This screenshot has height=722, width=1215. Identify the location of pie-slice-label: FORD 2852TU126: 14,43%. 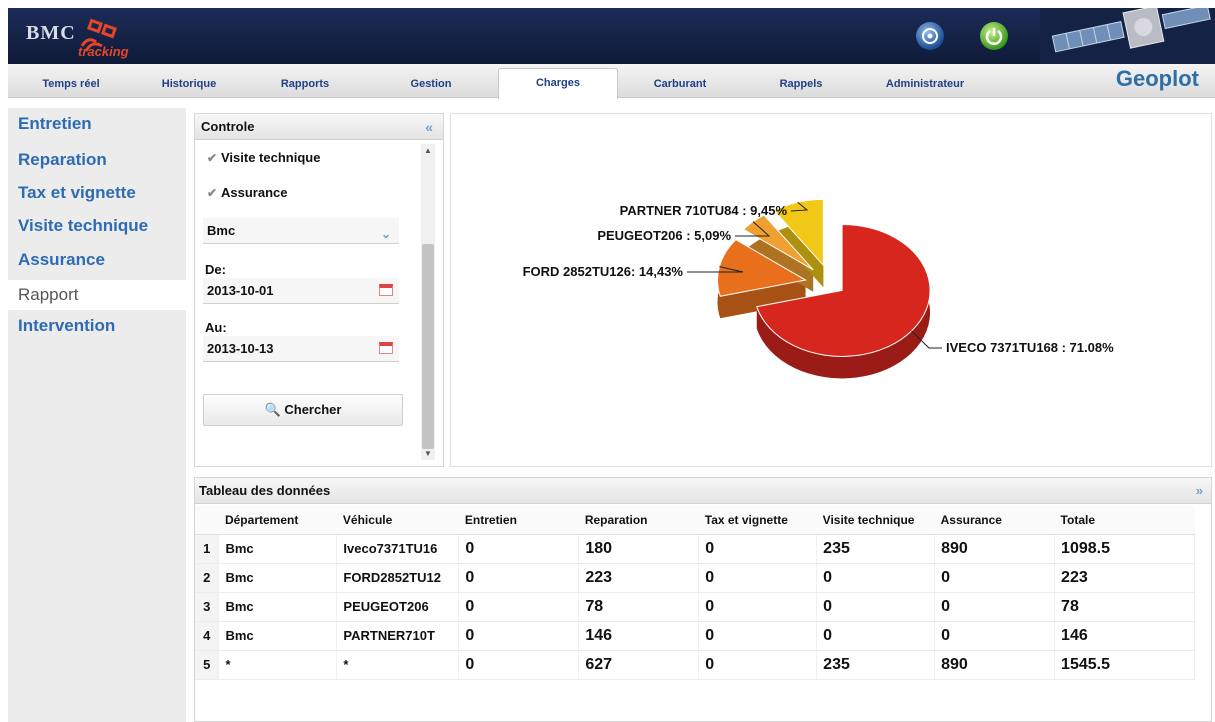
(603, 271).